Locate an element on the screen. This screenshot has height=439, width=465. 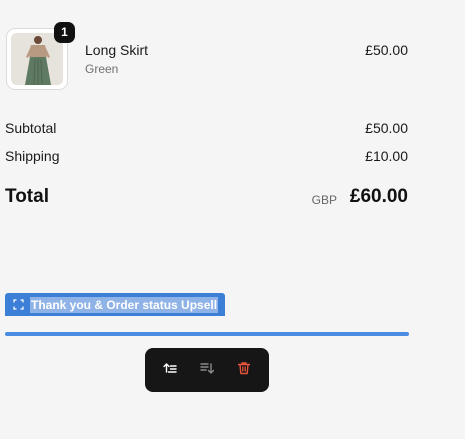
delete-button is located at coordinates (244, 370).